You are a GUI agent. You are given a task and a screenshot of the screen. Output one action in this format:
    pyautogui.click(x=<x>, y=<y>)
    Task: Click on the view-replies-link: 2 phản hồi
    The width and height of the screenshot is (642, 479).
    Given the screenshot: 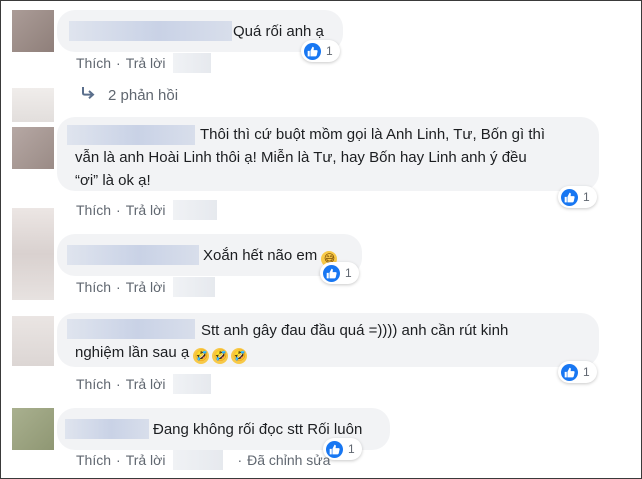 What is the action you would take?
    pyautogui.click(x=129, y=95)
    